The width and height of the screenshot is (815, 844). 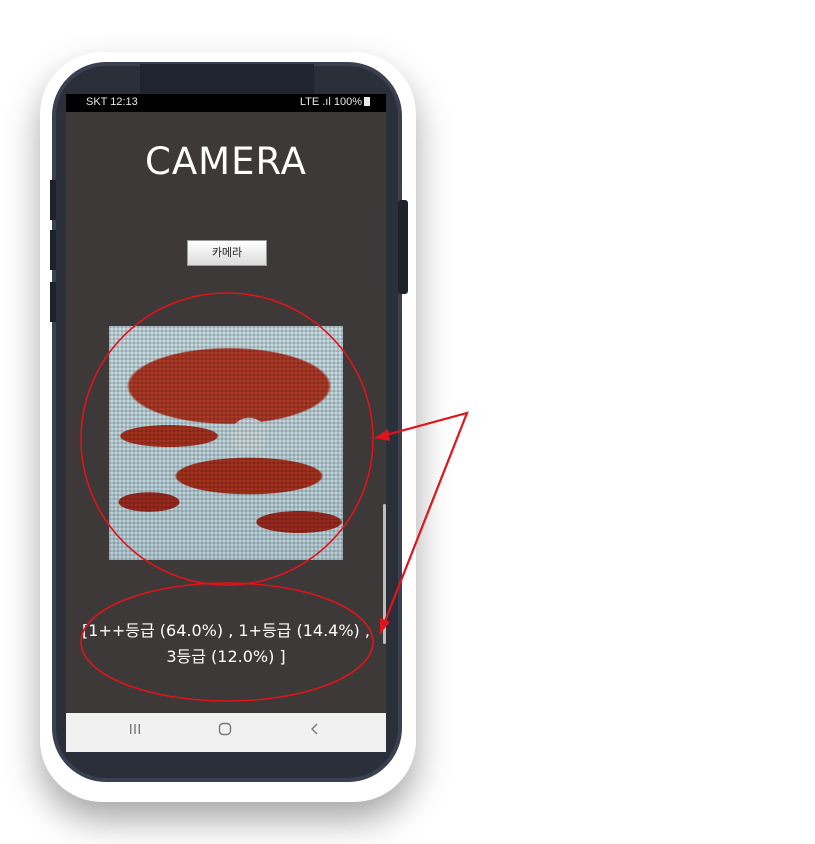 I want to click on bixby-button, so click(x=53, y=302).